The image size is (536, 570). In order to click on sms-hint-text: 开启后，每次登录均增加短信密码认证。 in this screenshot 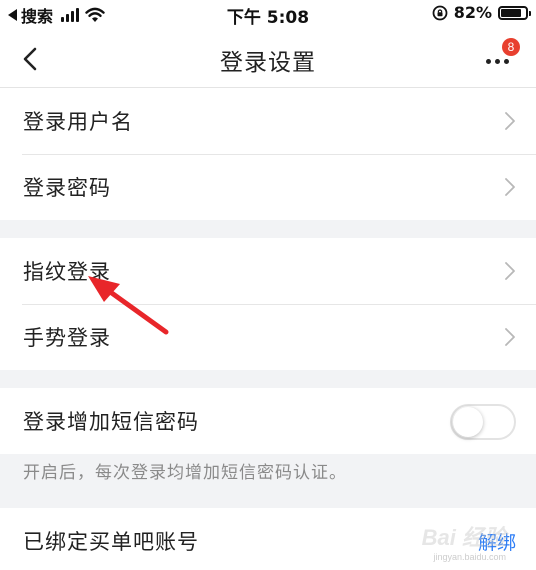, I will do `click(185, 473)`.